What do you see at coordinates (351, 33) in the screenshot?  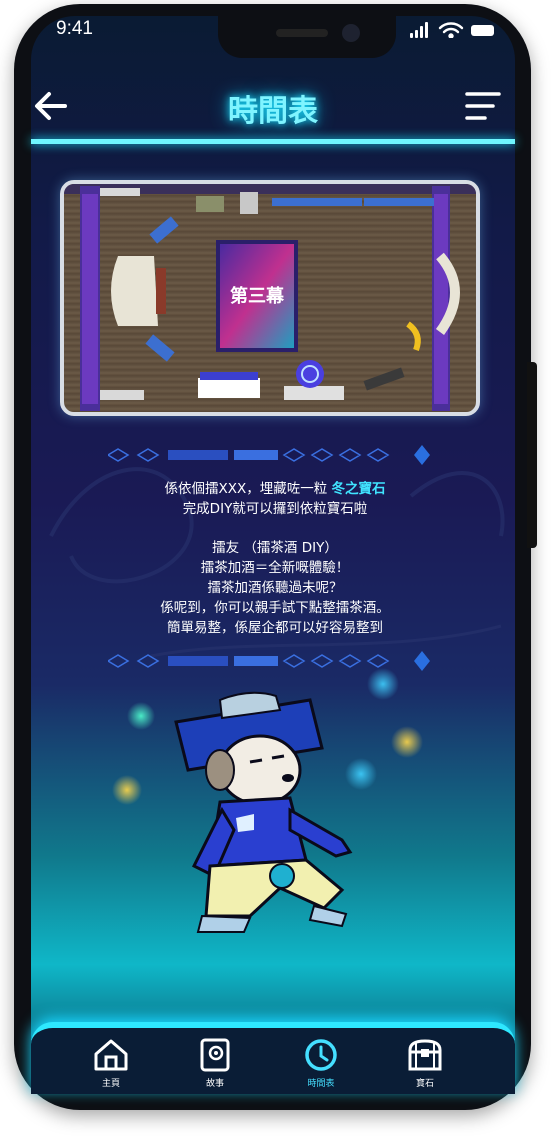 I see `front-camera` at bounding box center [351, 33].